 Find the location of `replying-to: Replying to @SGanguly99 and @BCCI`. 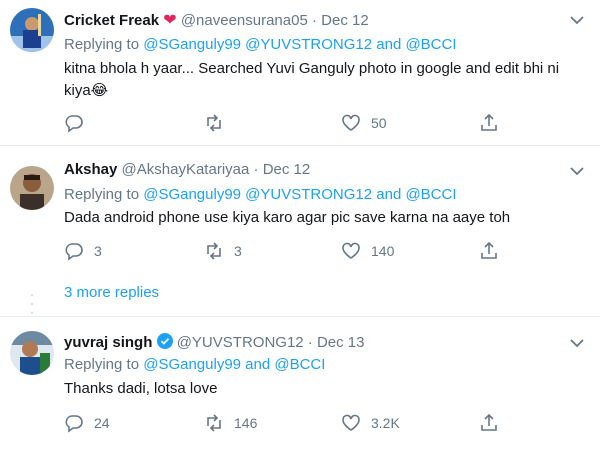

replying-to: Replying to @SGanguly99 and @BCCI is located at coordinates (194, 364).